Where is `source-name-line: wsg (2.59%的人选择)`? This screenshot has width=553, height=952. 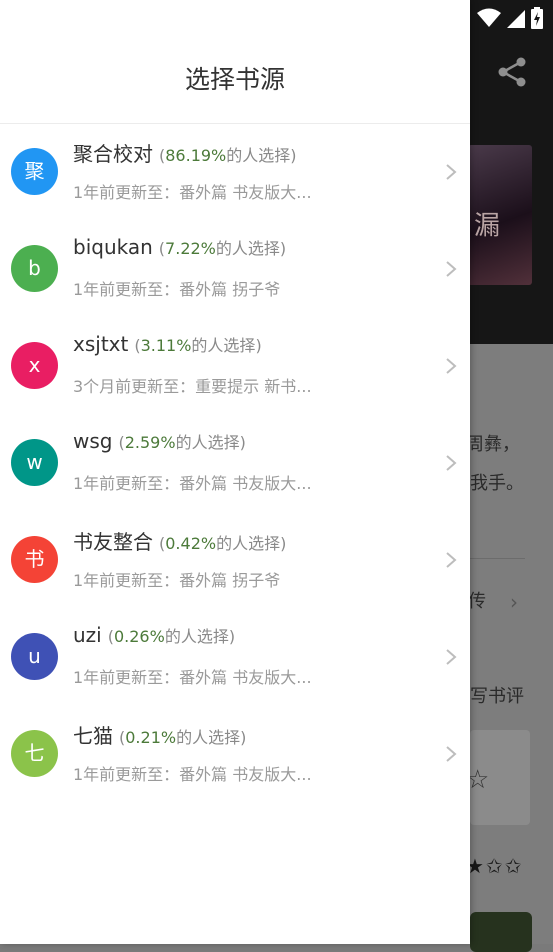
source-name-line: wsg (2.59%的人选择) is located at coordinates (159, 441).